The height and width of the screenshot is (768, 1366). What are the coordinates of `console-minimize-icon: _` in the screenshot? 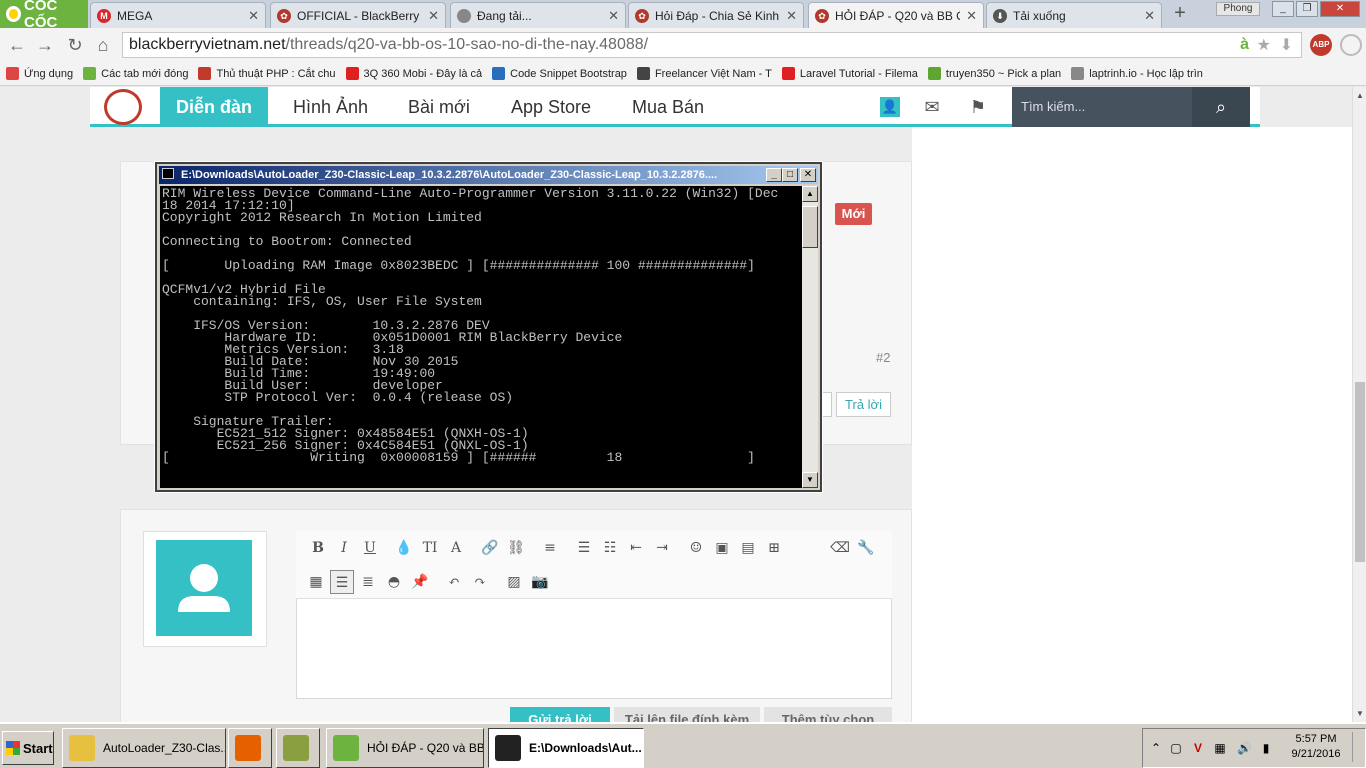 It's located at (774, 175).